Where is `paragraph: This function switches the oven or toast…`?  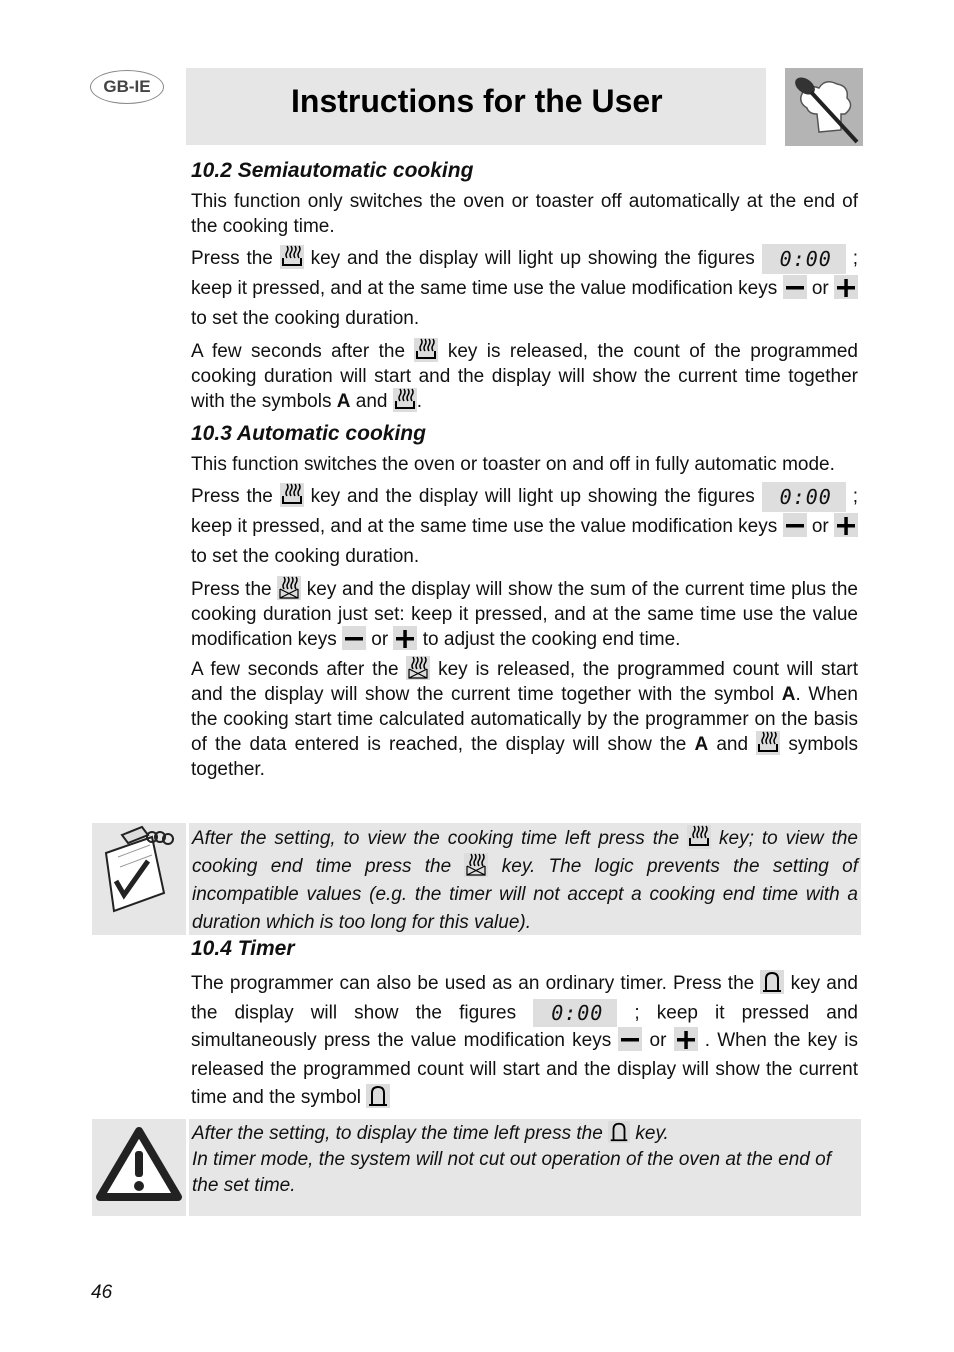
paragraph: This function switches the oven or toast… is located at coordinates (524, 464).